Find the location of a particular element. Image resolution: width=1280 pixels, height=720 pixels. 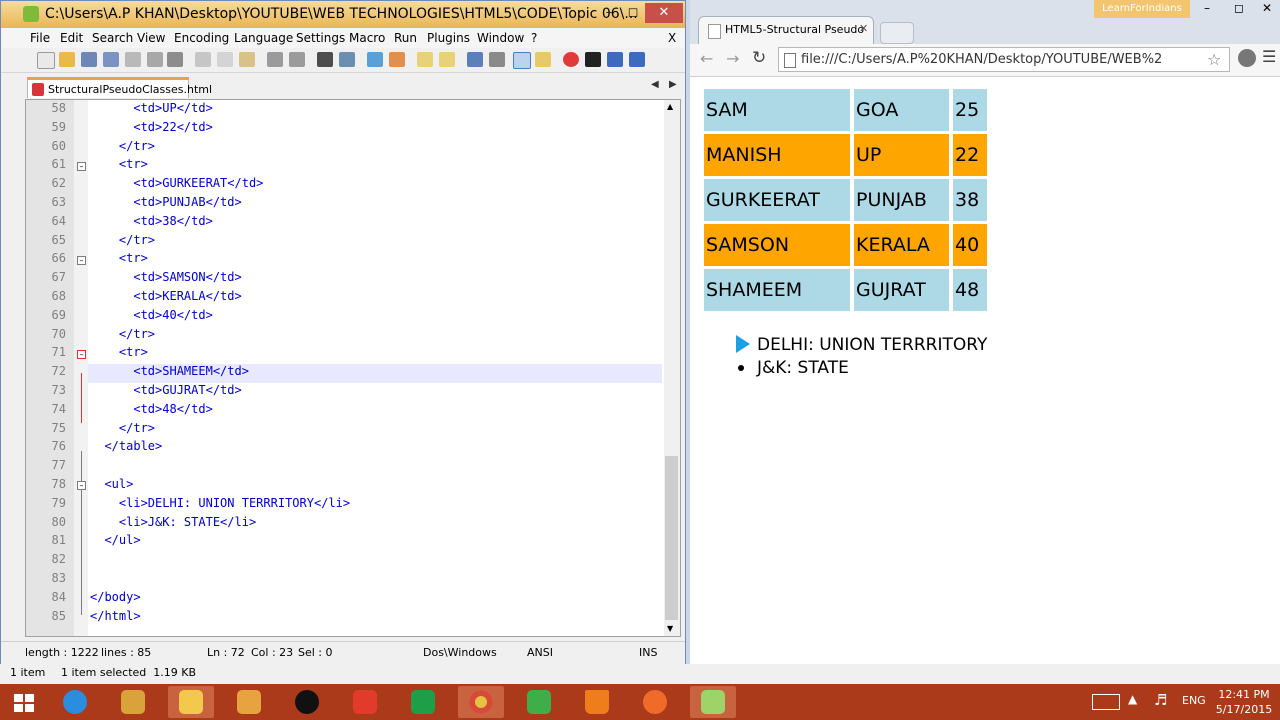

open-file-icon is located at coordinates (67, 59).